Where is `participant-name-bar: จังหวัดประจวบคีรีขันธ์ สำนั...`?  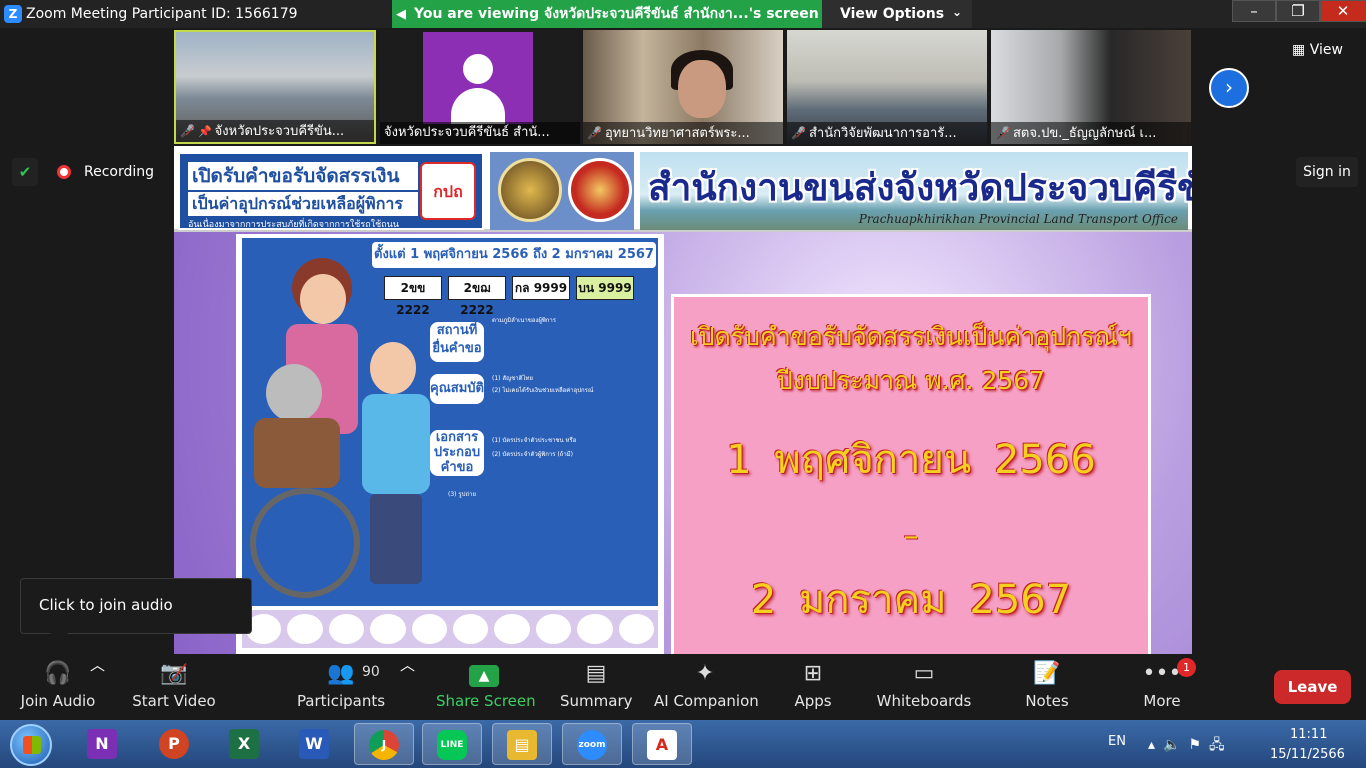 participant-name-bar: จังหวัดประจวบคีรีขันธ์ สำนั... is located at coordinates (480, 133).